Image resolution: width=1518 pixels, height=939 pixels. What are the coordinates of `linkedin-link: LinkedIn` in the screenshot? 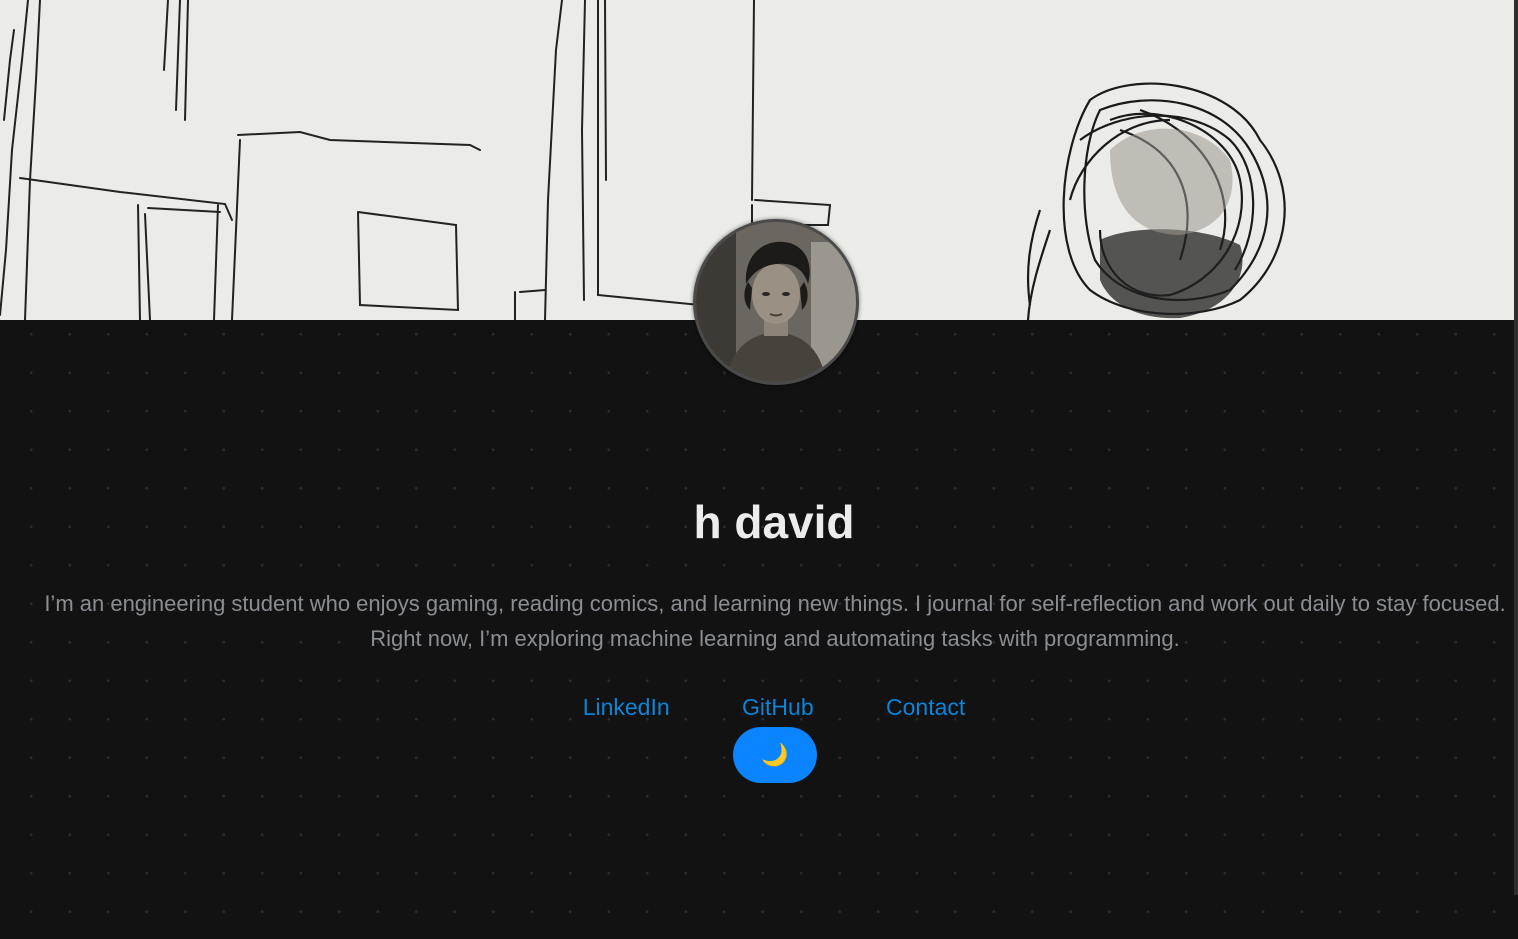 It's located at (626, 707).